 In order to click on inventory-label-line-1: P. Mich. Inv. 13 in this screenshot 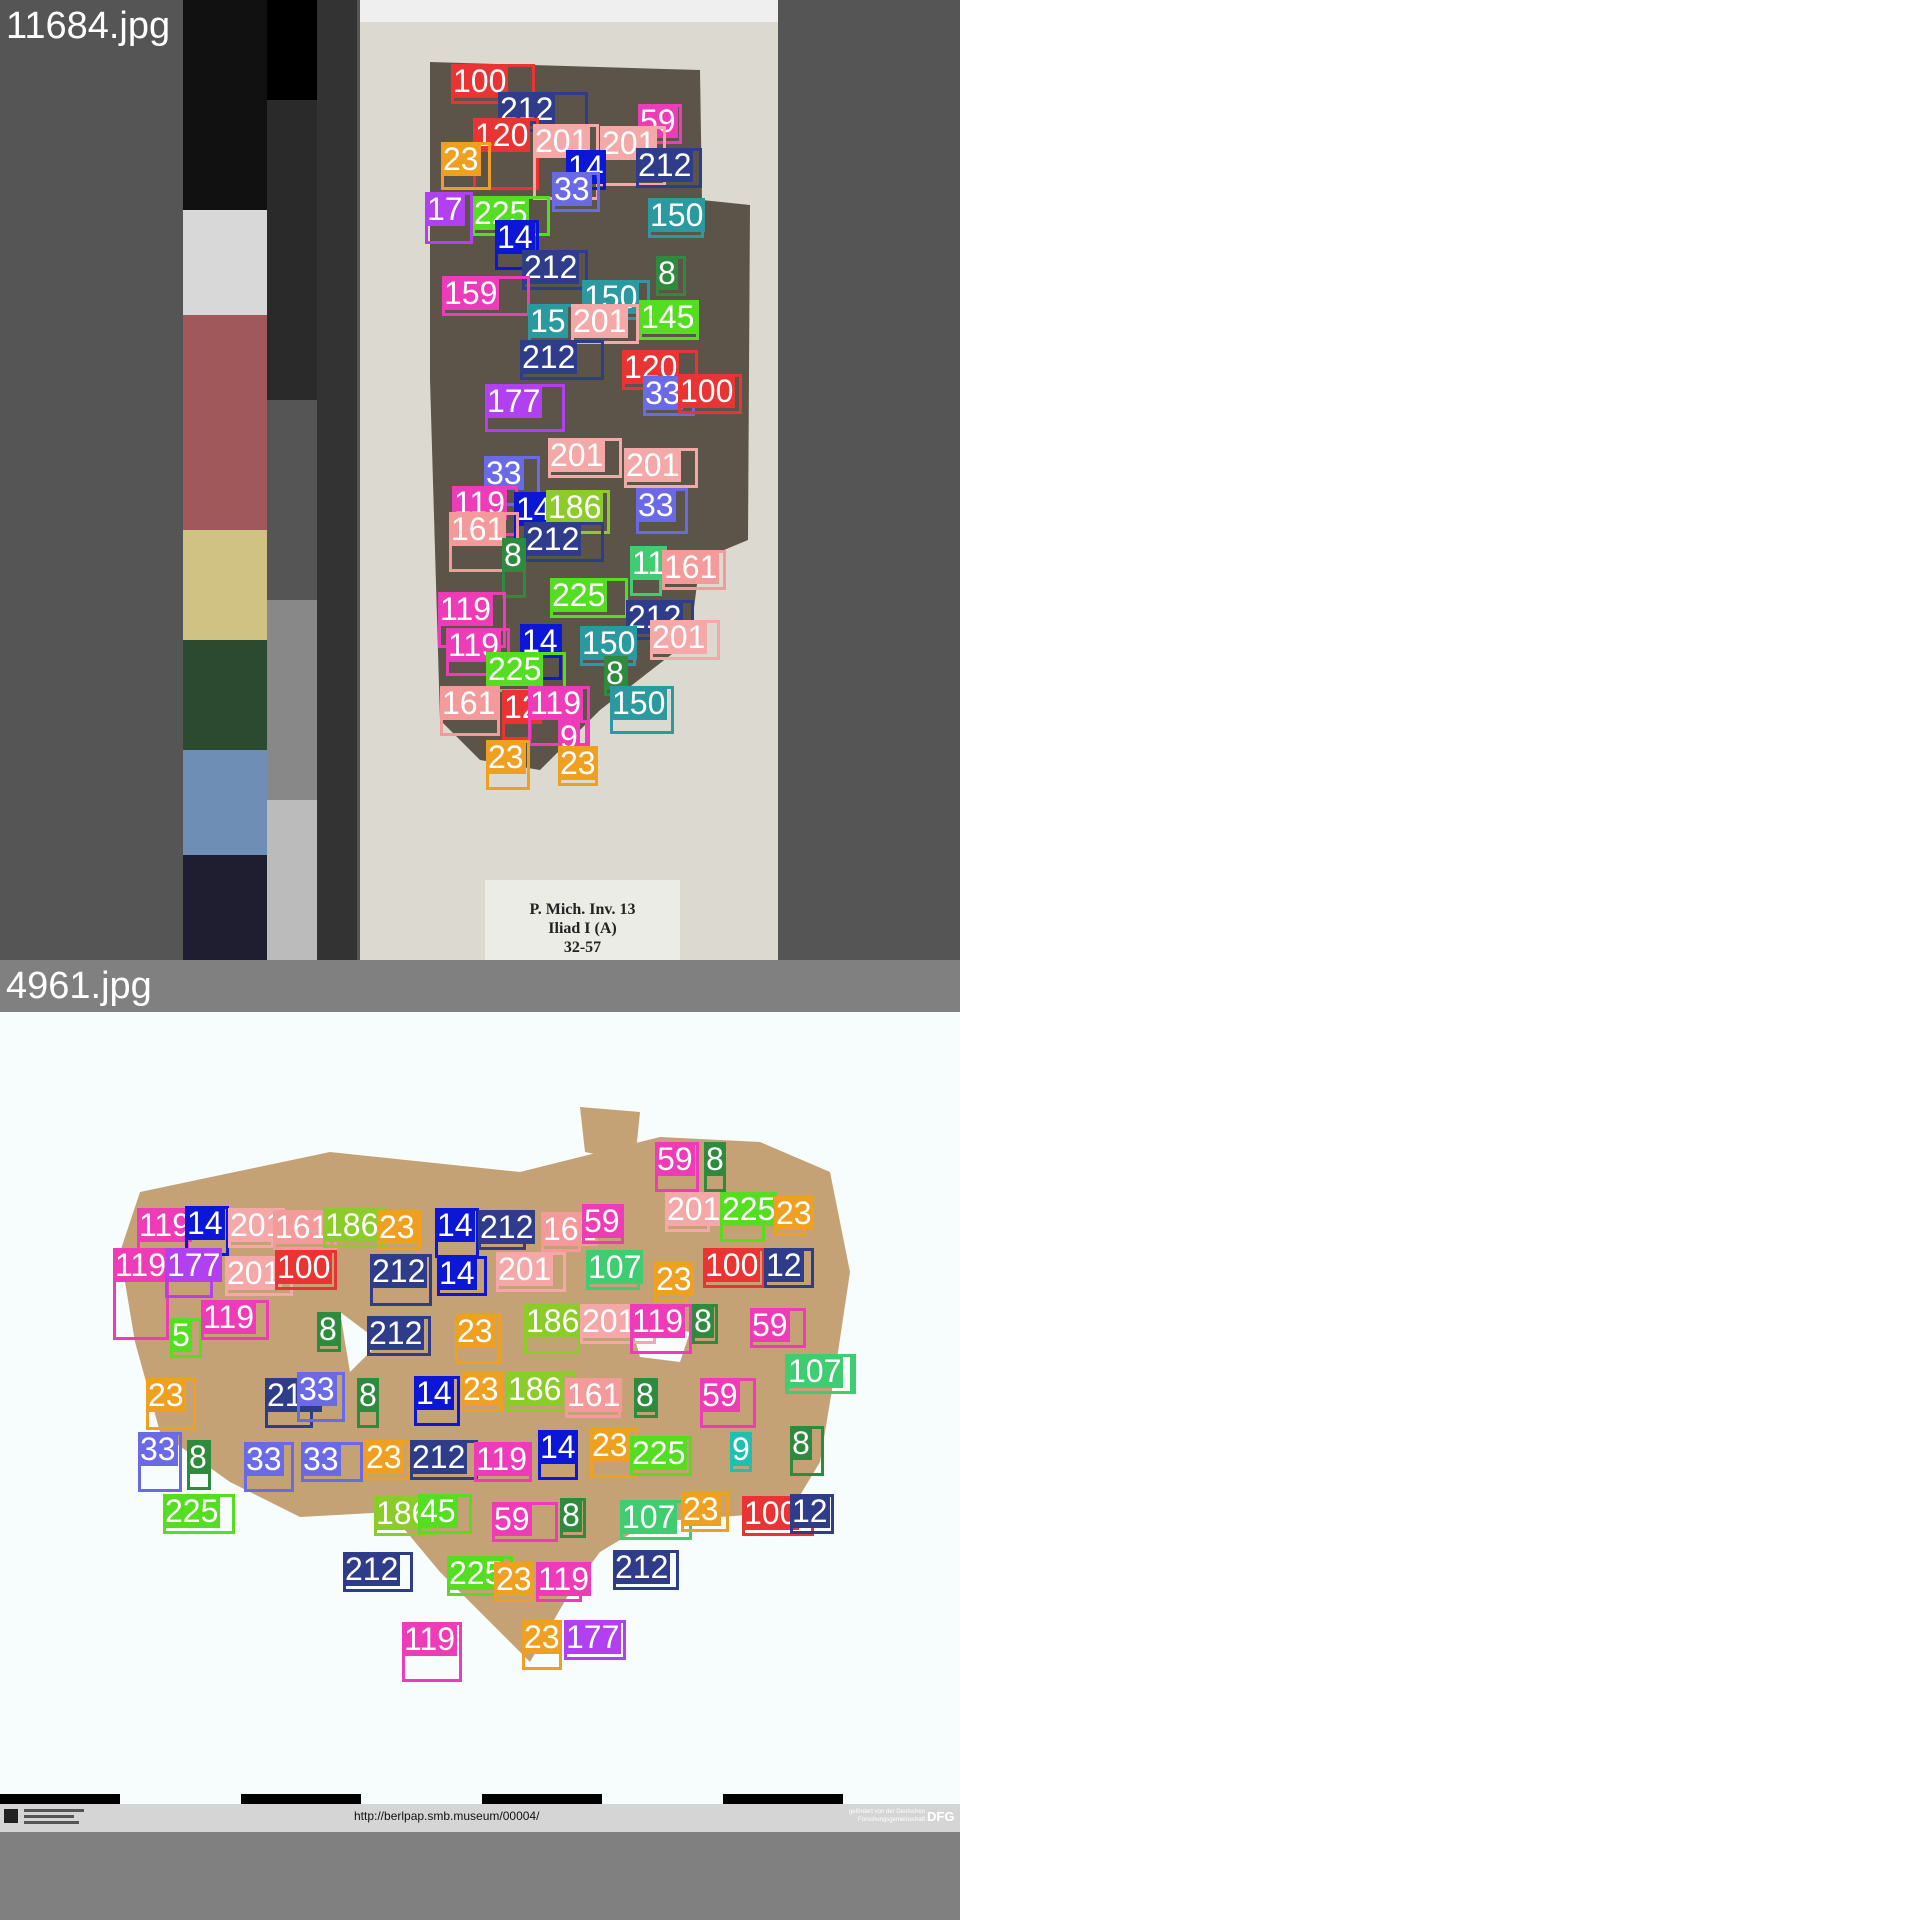, I will do `click(582, 909)`.